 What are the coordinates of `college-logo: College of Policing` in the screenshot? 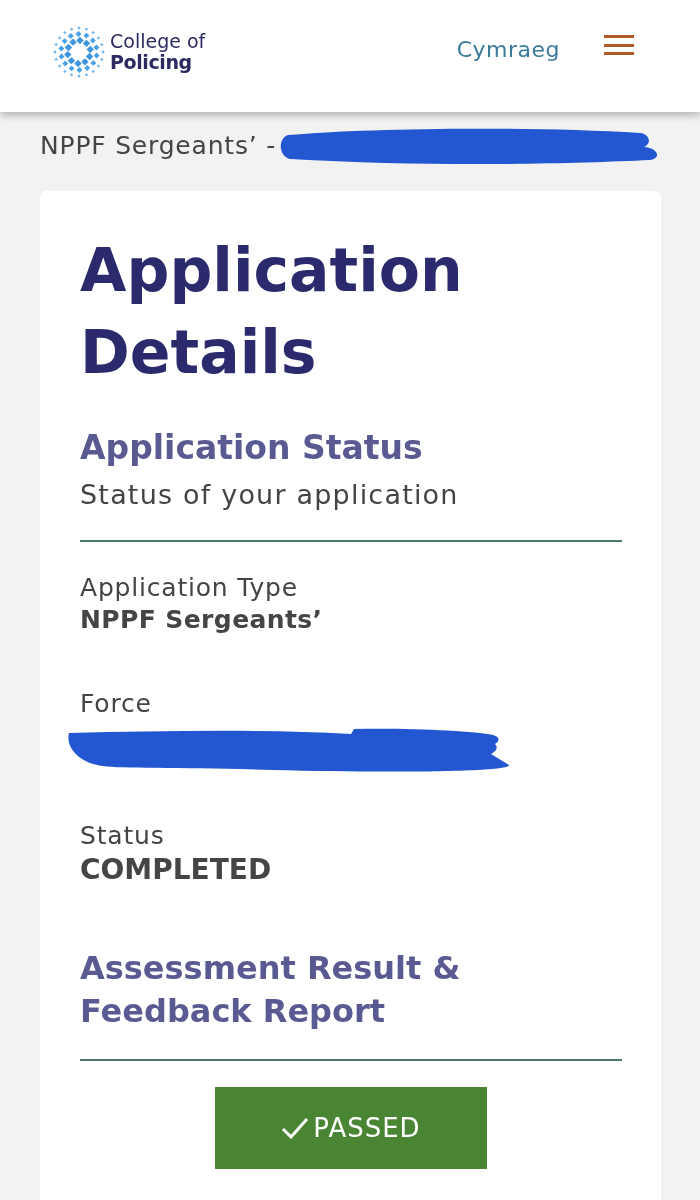 It's located at (129, 52).